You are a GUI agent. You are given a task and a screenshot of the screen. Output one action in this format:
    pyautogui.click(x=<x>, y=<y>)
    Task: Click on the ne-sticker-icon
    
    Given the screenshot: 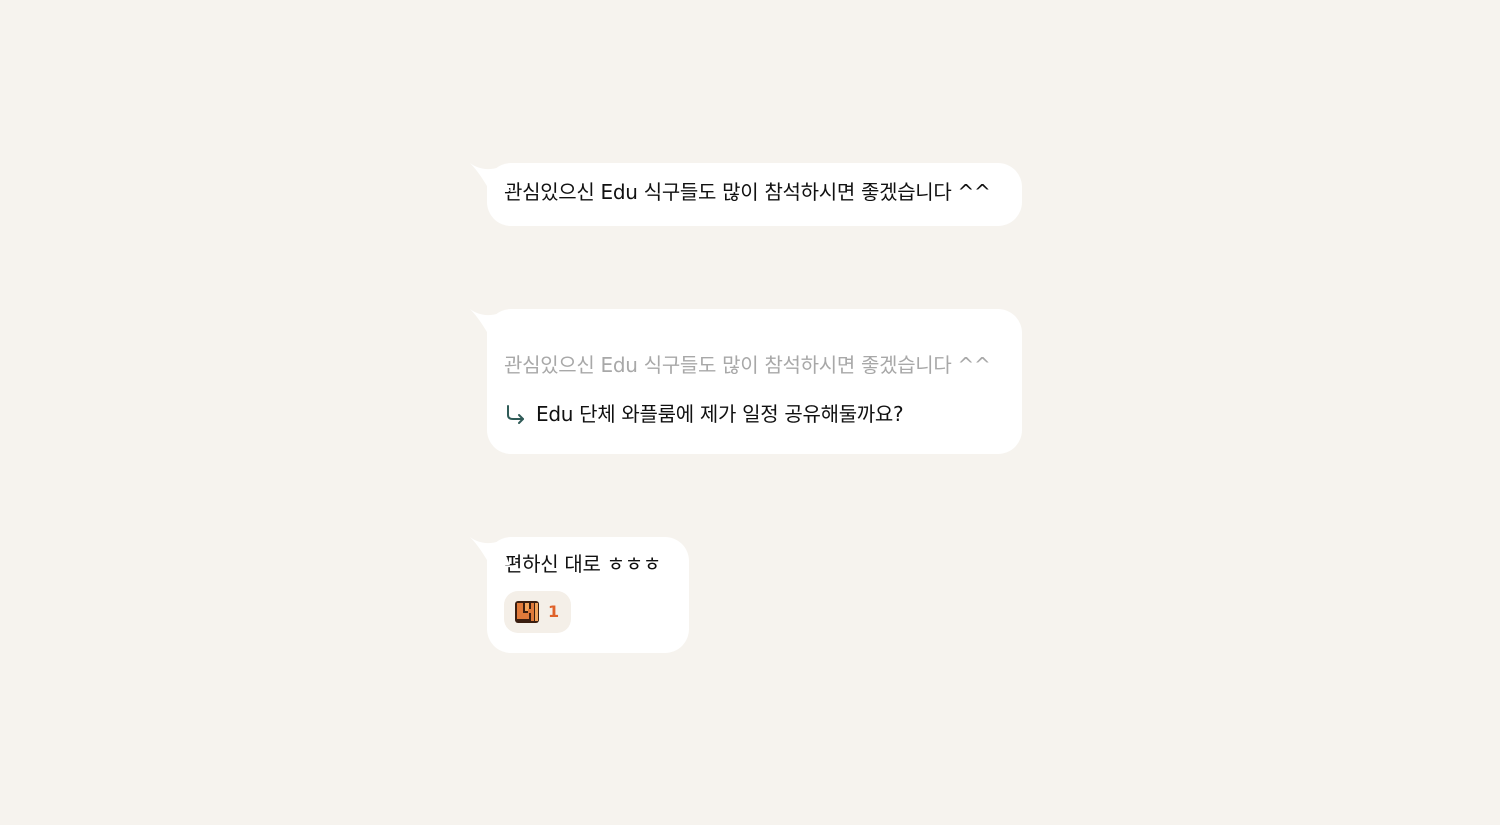 What is the action you would take?
    pyautogui.click(x=527, y=612)
    